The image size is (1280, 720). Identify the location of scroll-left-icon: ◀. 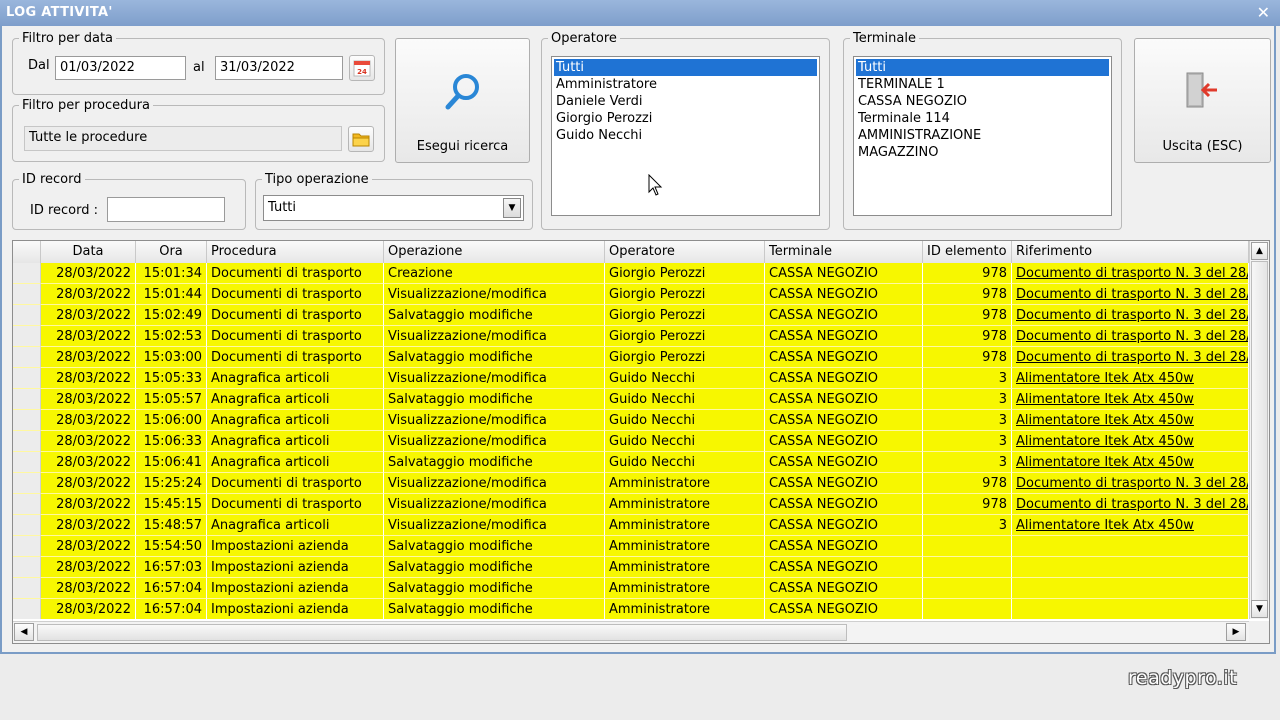
(24, 632).